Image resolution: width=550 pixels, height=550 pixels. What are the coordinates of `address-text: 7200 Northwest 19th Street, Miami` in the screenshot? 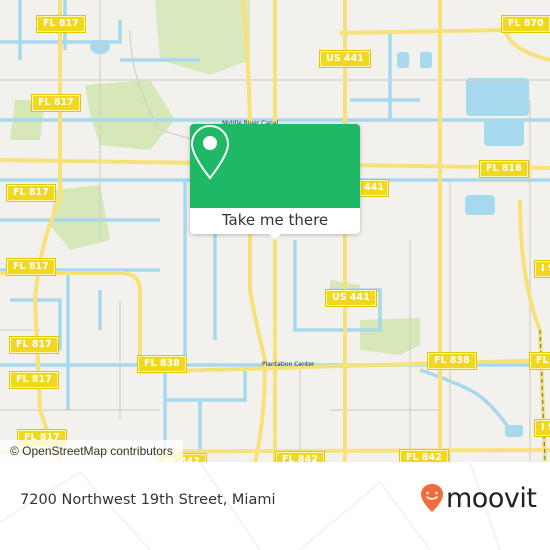 It's located at (148, 500).